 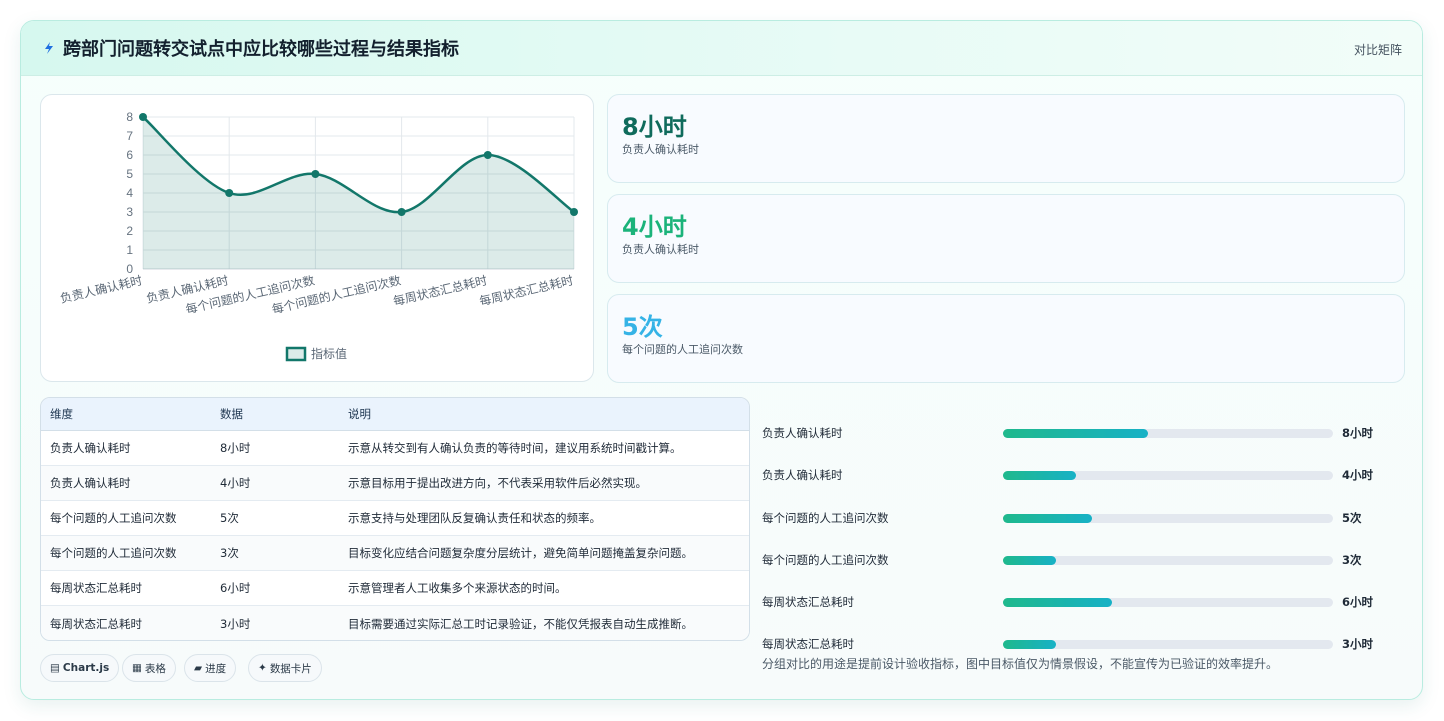 I want to click on chip-progress: ▰ 进度, so click(x=210, y=668).